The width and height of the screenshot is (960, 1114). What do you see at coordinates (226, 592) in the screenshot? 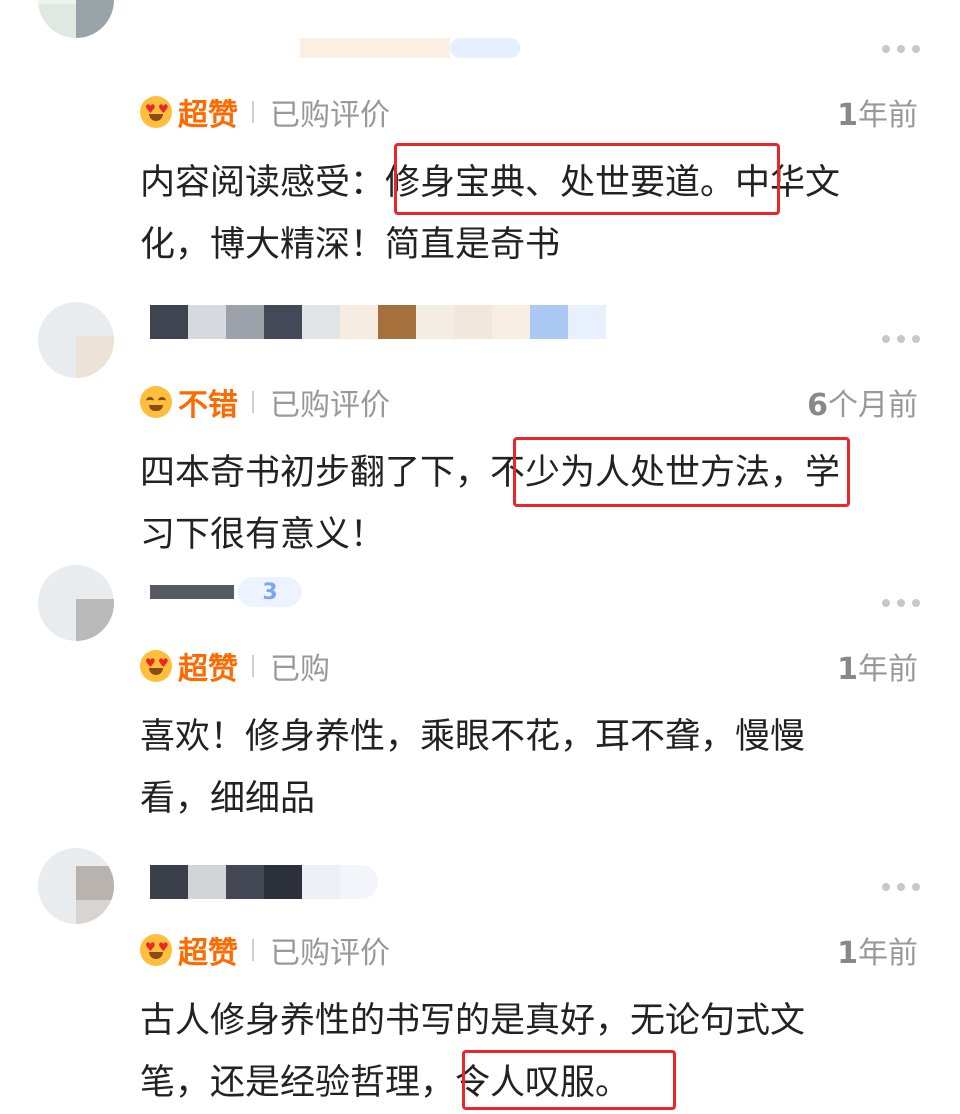
I see `blurred-username: 3` at bounding box center [226, 592].